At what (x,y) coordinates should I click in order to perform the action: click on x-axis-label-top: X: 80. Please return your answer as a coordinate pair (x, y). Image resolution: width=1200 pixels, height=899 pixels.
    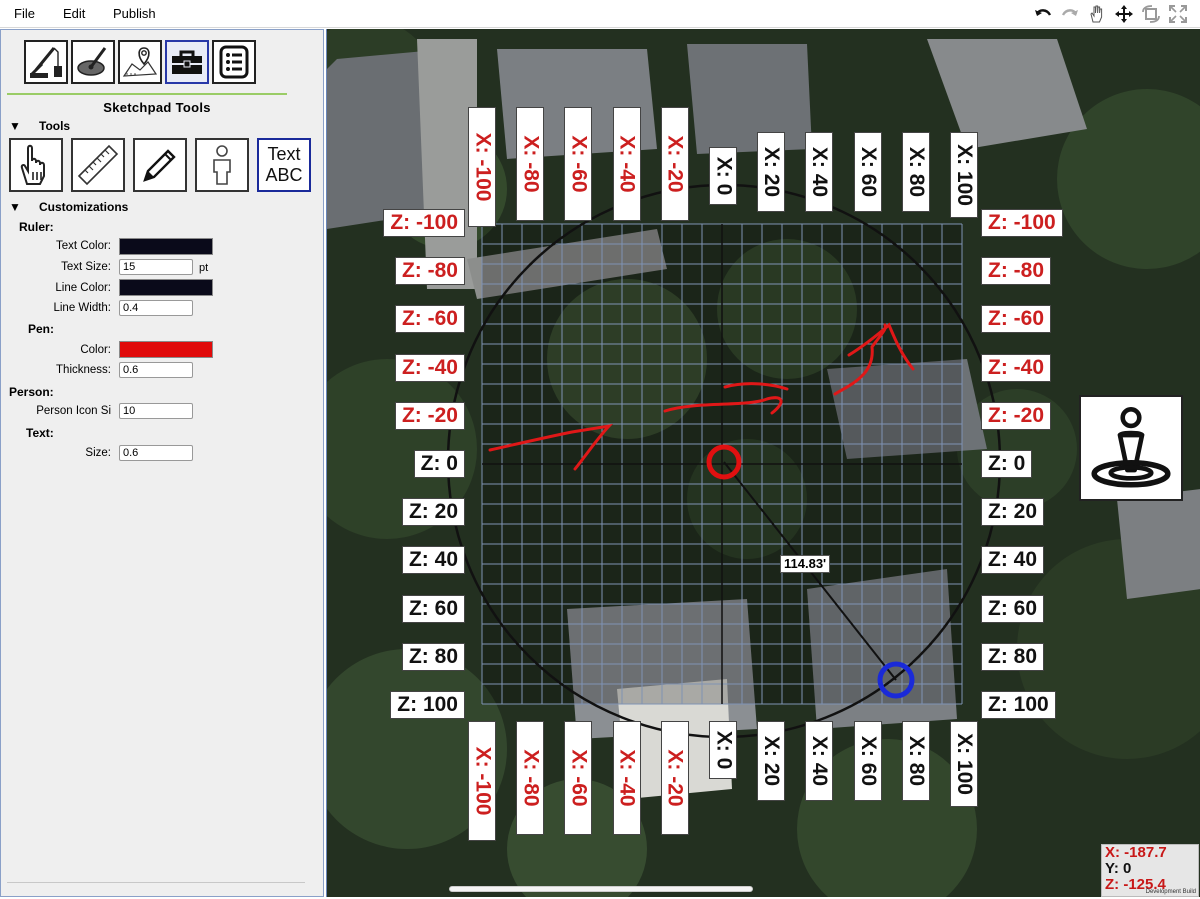
    Looking at the image, I should click on (915, 172).